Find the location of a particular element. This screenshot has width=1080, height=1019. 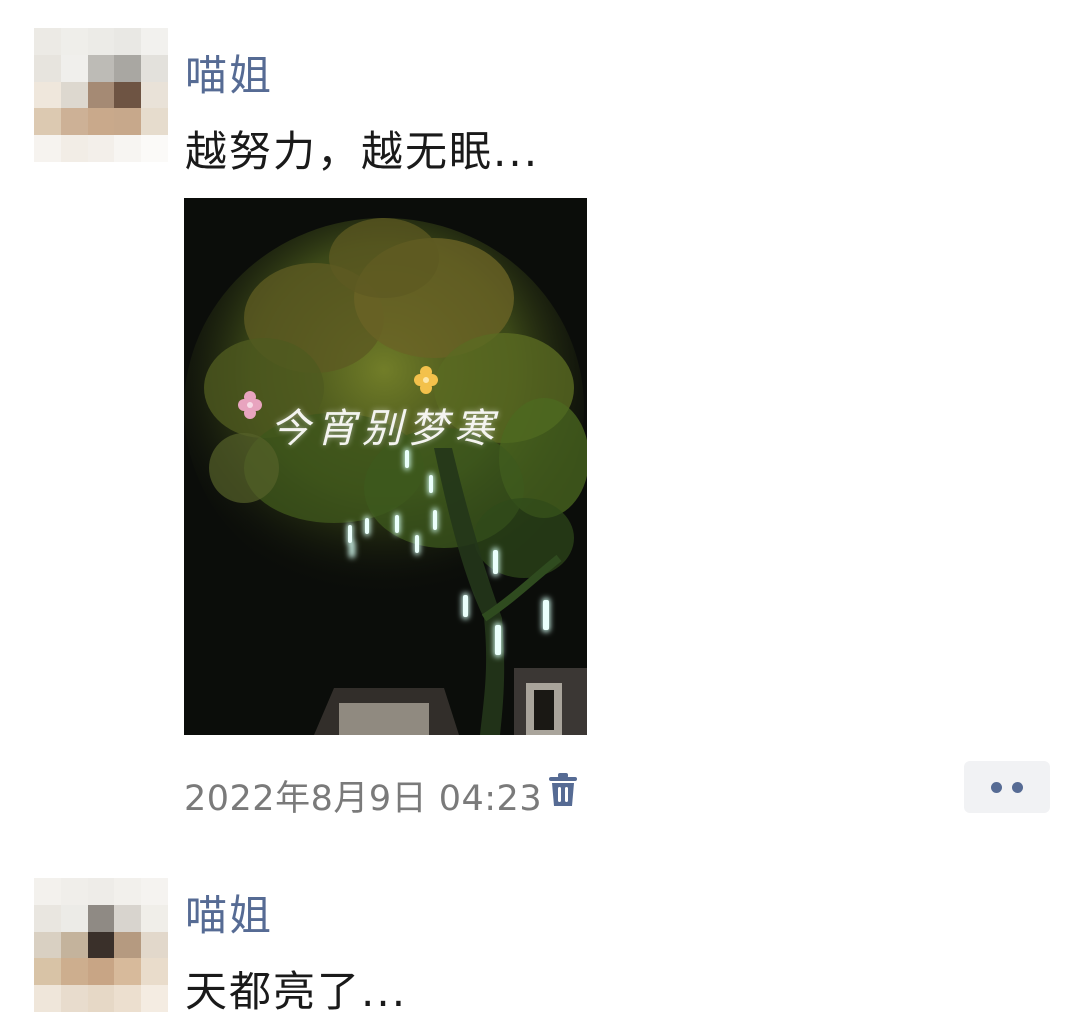

trash-icon is located at coordinates (563, 790).